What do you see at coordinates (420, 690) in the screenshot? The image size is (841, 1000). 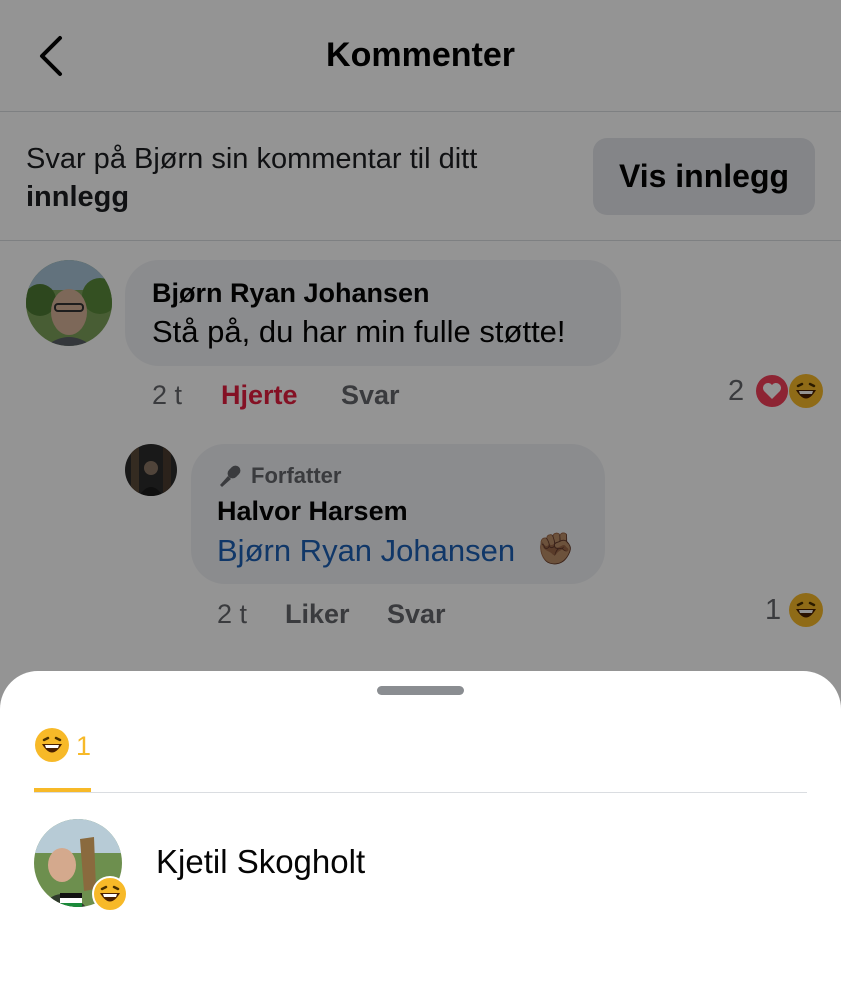 I see `sheet-drag-handle` at bounding box center [420, 690].